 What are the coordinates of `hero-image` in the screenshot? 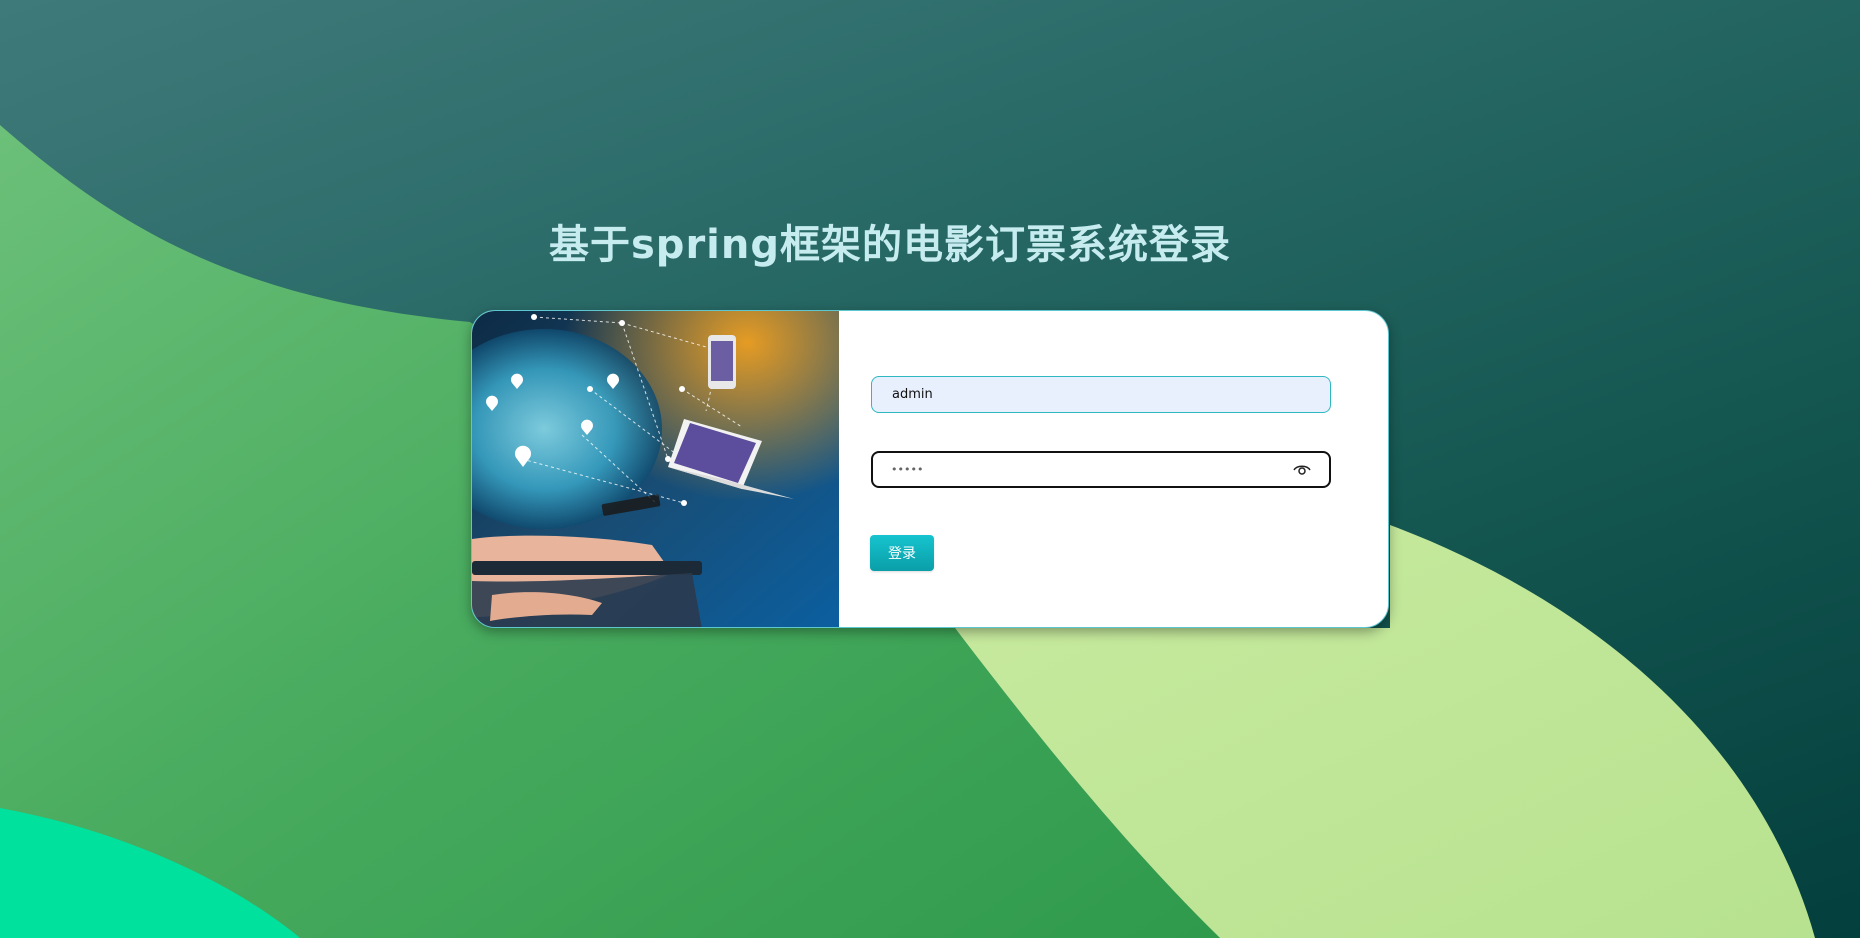 It's located at (655, 469).